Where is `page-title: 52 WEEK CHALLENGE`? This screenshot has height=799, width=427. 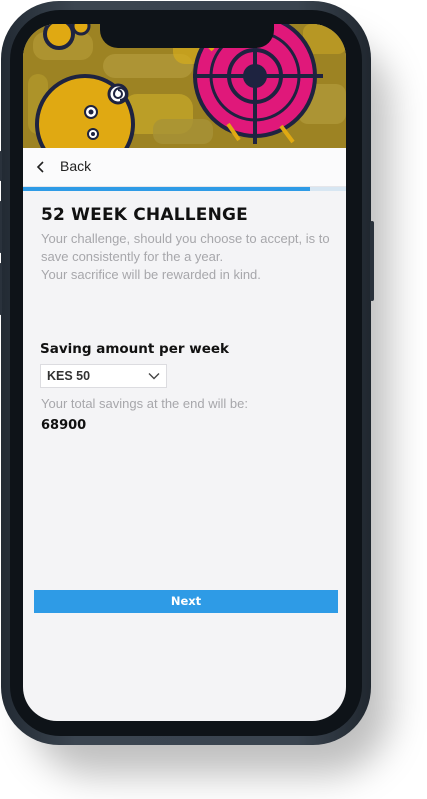 page-title: 52 WEEK CHALLENGE is located at coordinates (144, 215).